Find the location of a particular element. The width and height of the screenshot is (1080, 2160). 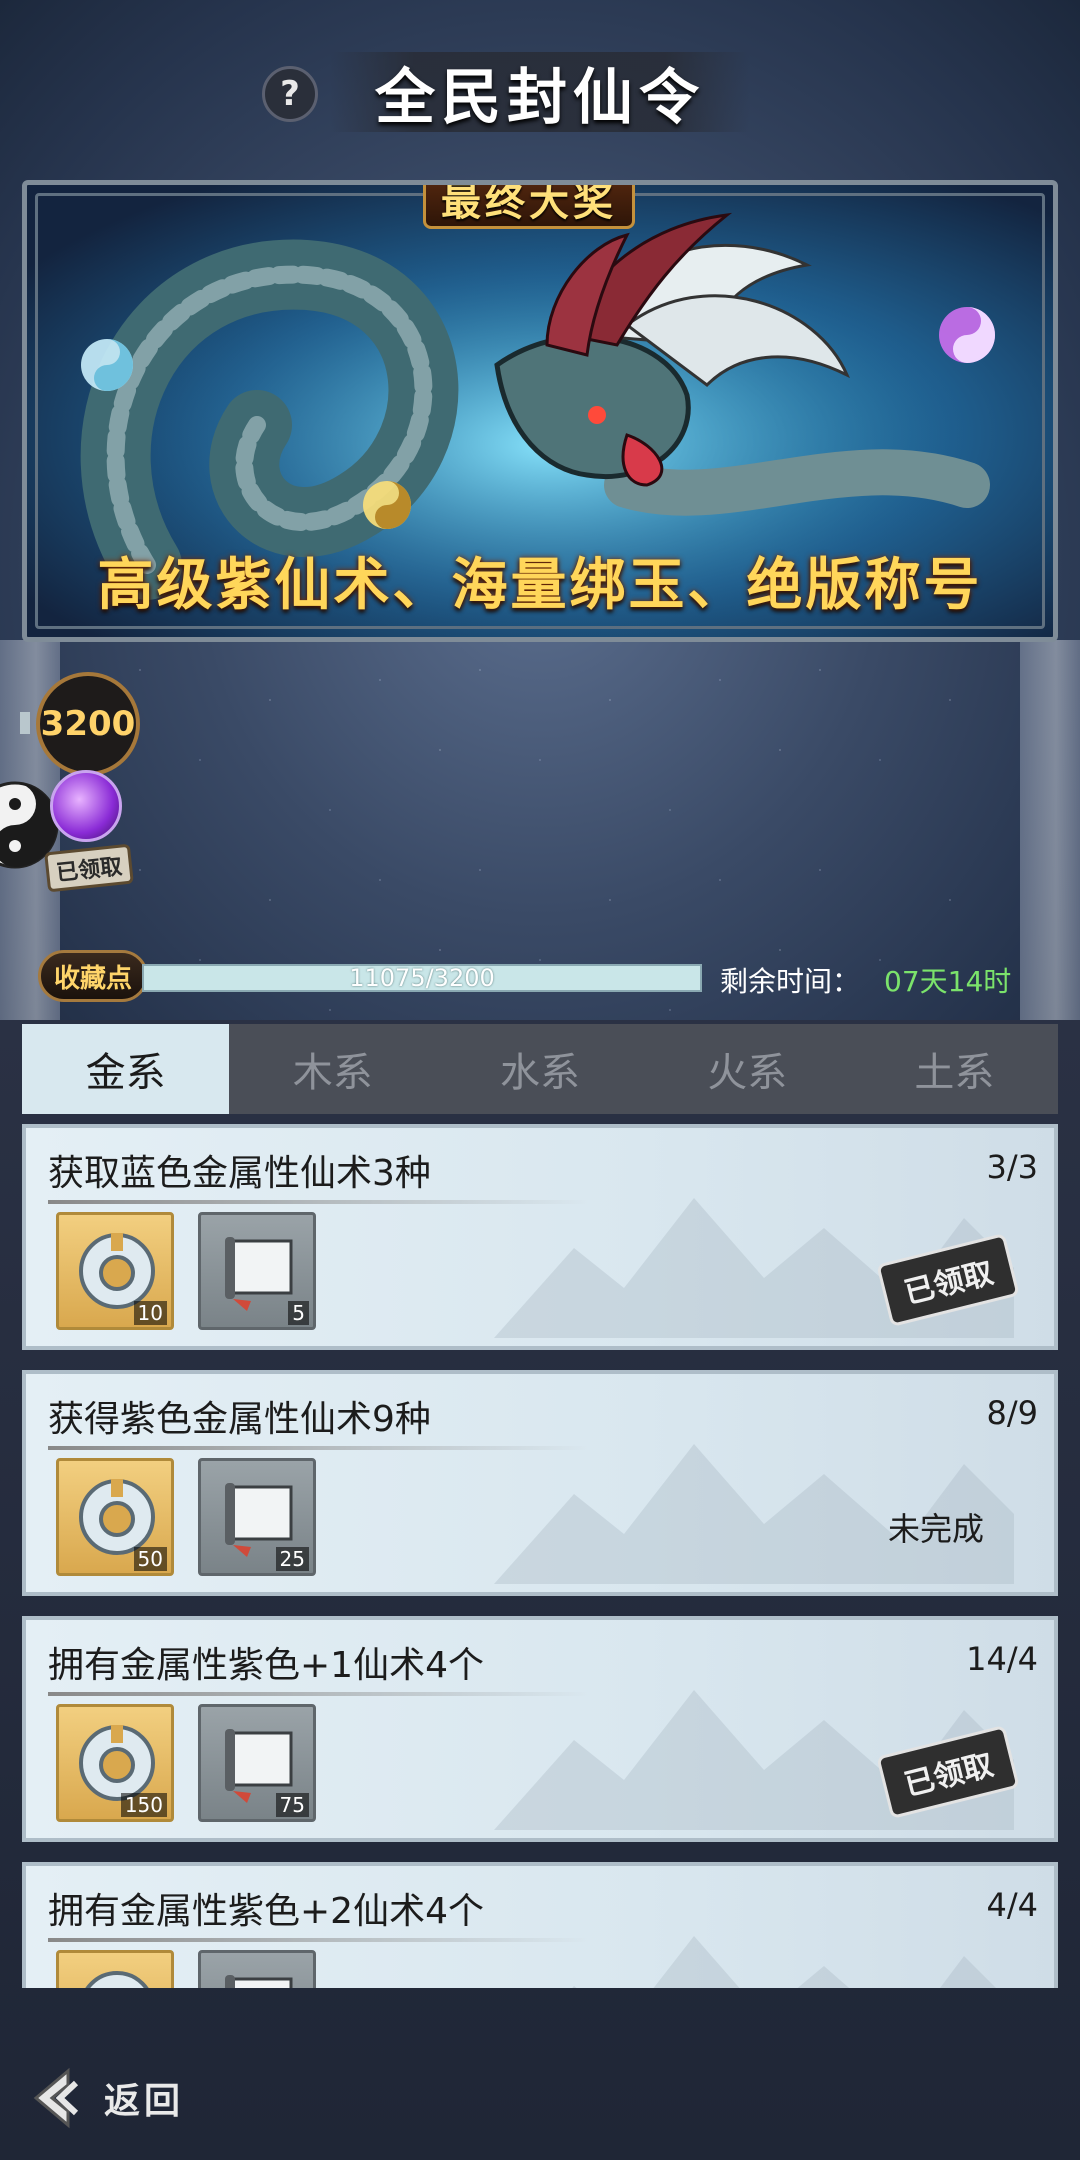

progress-text: 11075/3200 is located at coordinates (422, 978).